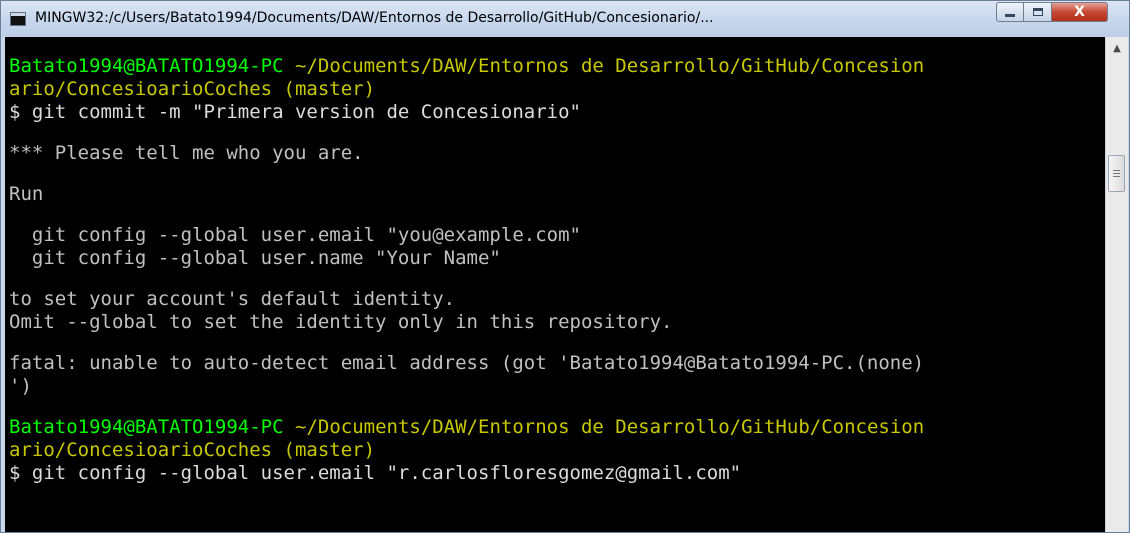 The image size is (1130, 533). I want to click on maximize-button, so click(1038, 12).